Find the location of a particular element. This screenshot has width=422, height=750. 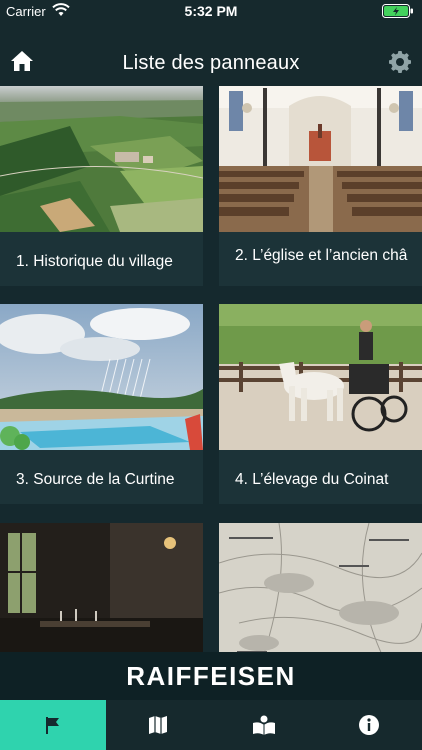

status-time: 5:32 PM is located at coordinates (211, 11).